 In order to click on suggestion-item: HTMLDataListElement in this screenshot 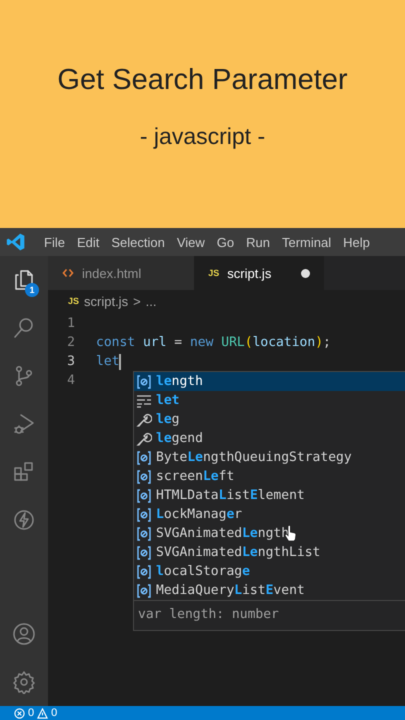, I will do `click(269, 495)`.